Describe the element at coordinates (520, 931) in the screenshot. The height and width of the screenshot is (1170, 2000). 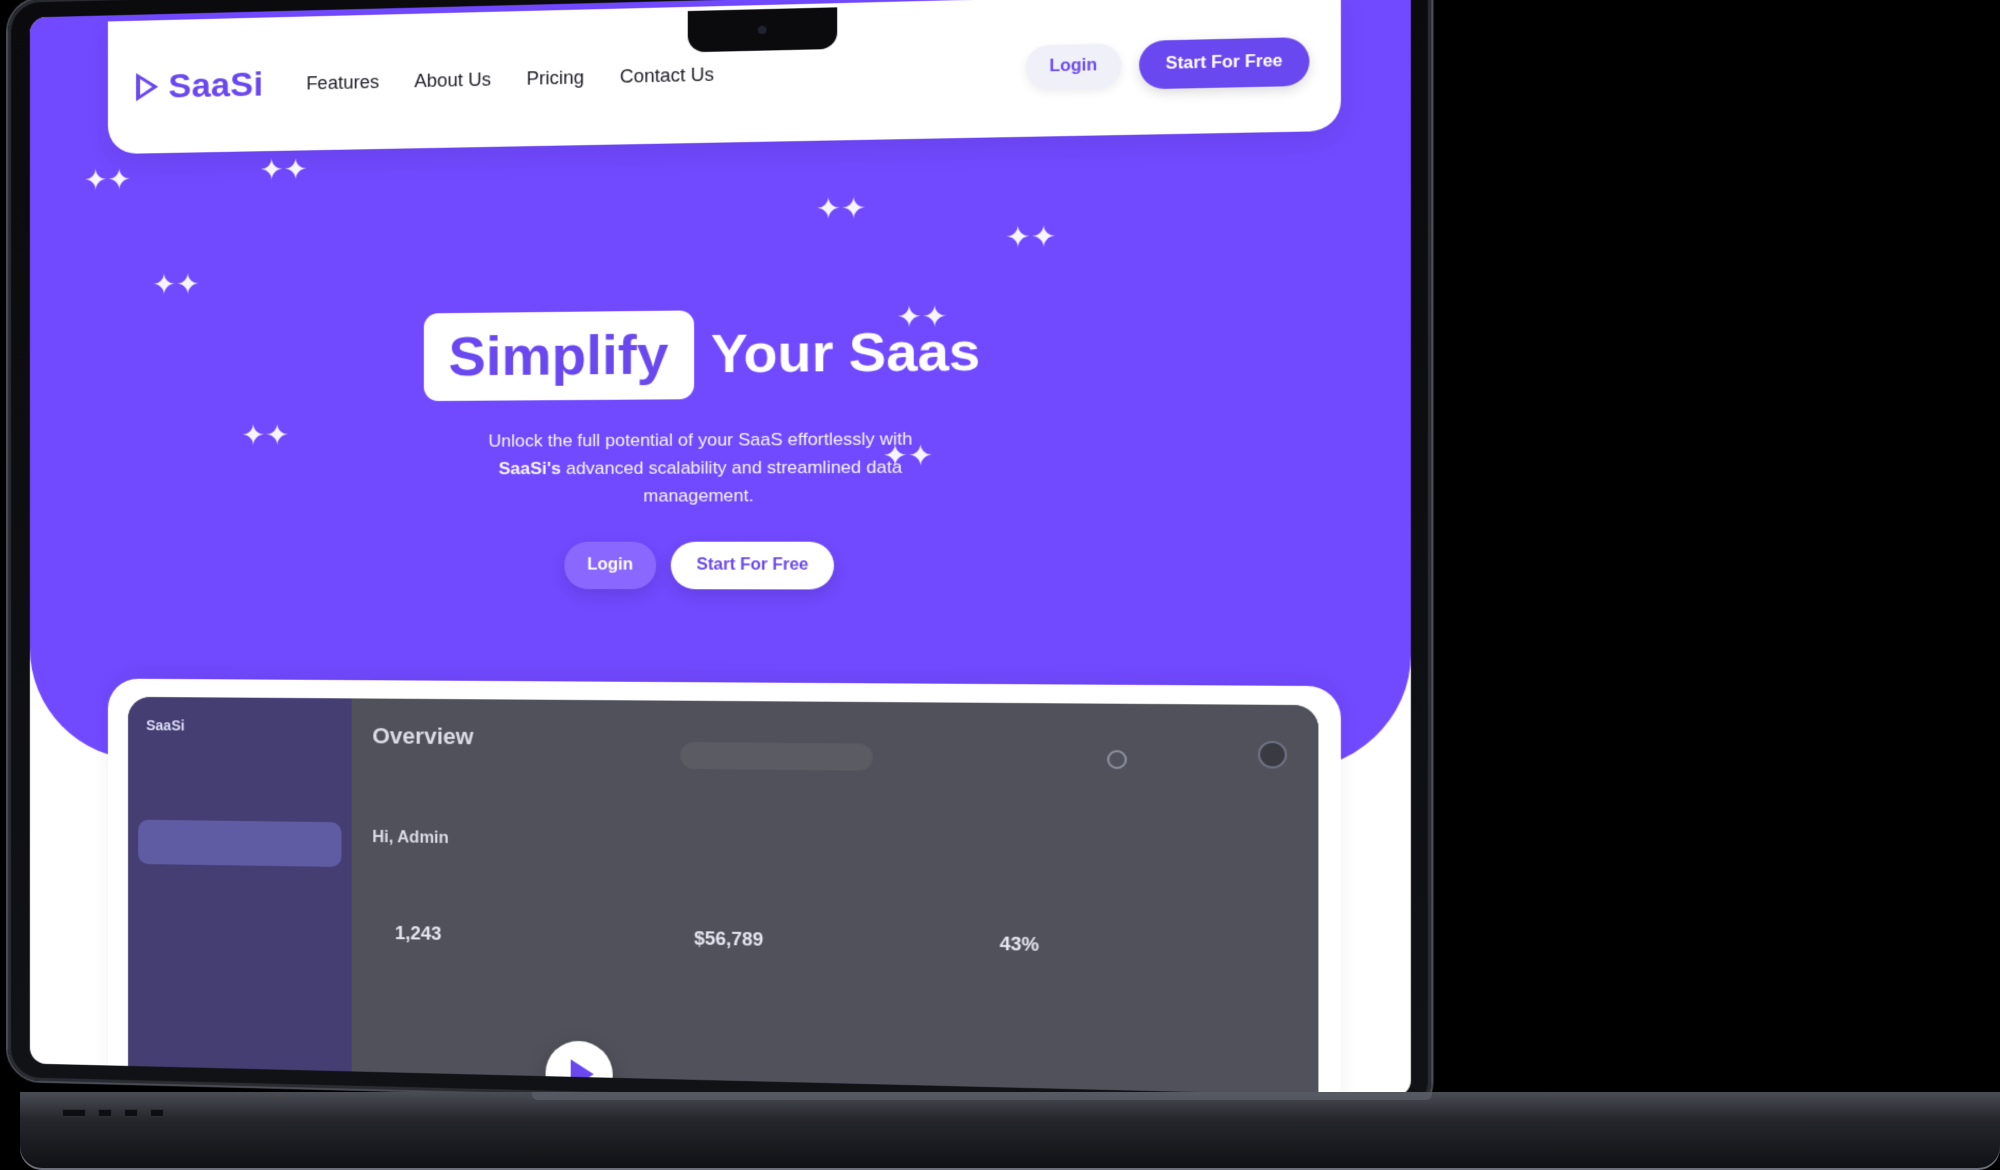
I see `dashboard-stat-1: 1,243` at that location.